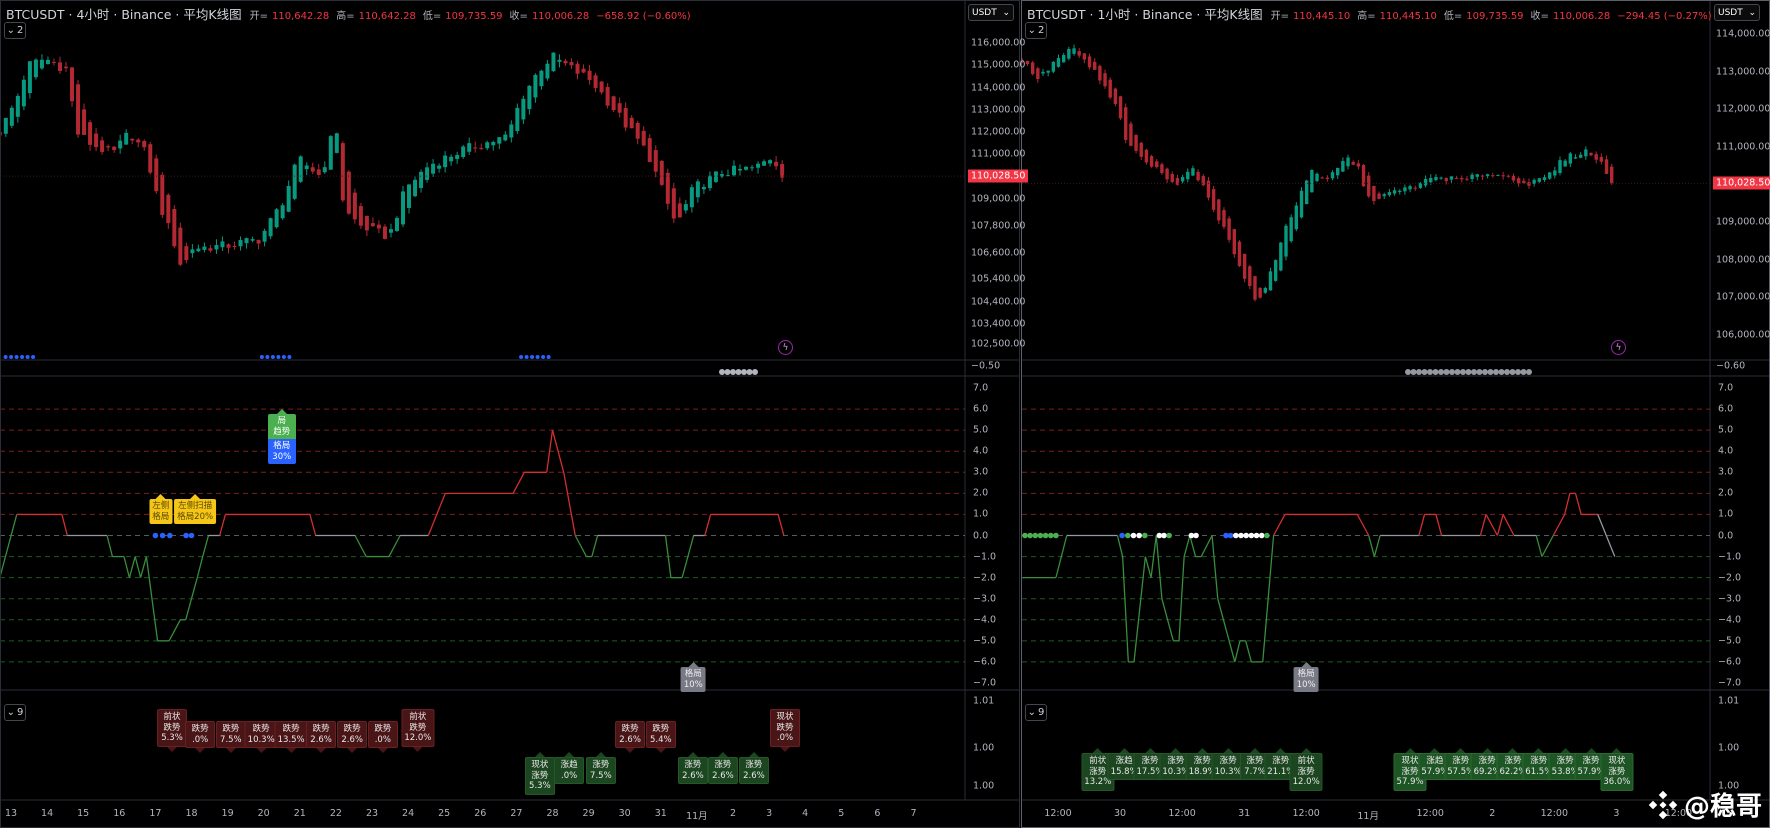 Image resolution: width=1770 pixels, height=828 pixels. I want to click on trend-signal-label: 前状 跌势 5.3%, so click(172, 730).